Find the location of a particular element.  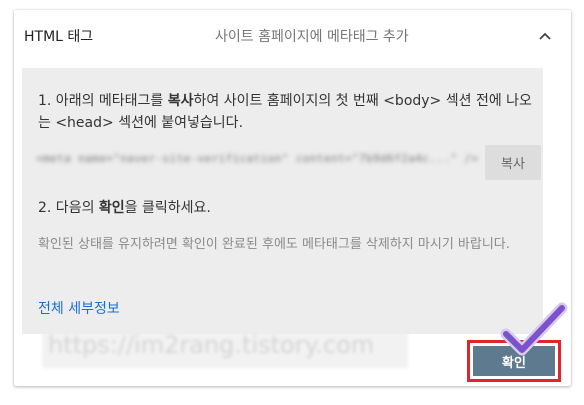

step2-text: 2. 다음의 확인을 클릭하세요. is located at coordinates (124, 207).